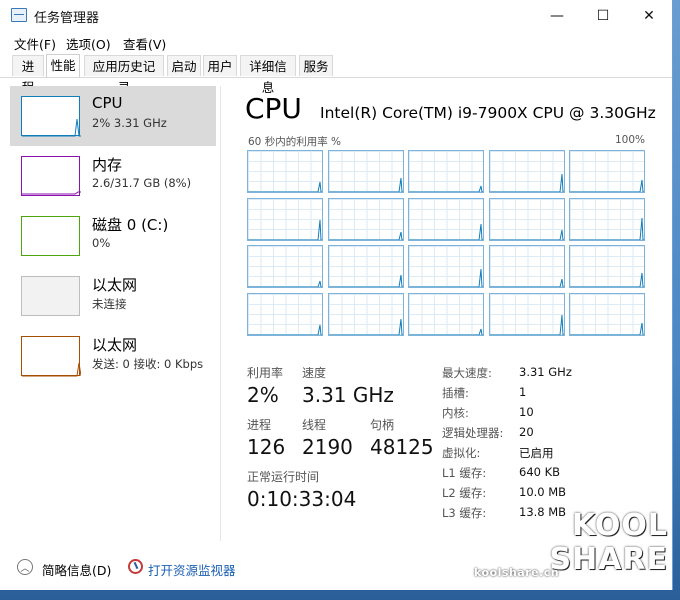 Image resolution: width=680 pixels, height=600 pixels. I want to click on sidebar-item-memory: 内存 2.6/31.7 GB (8%), so click(113, 176).